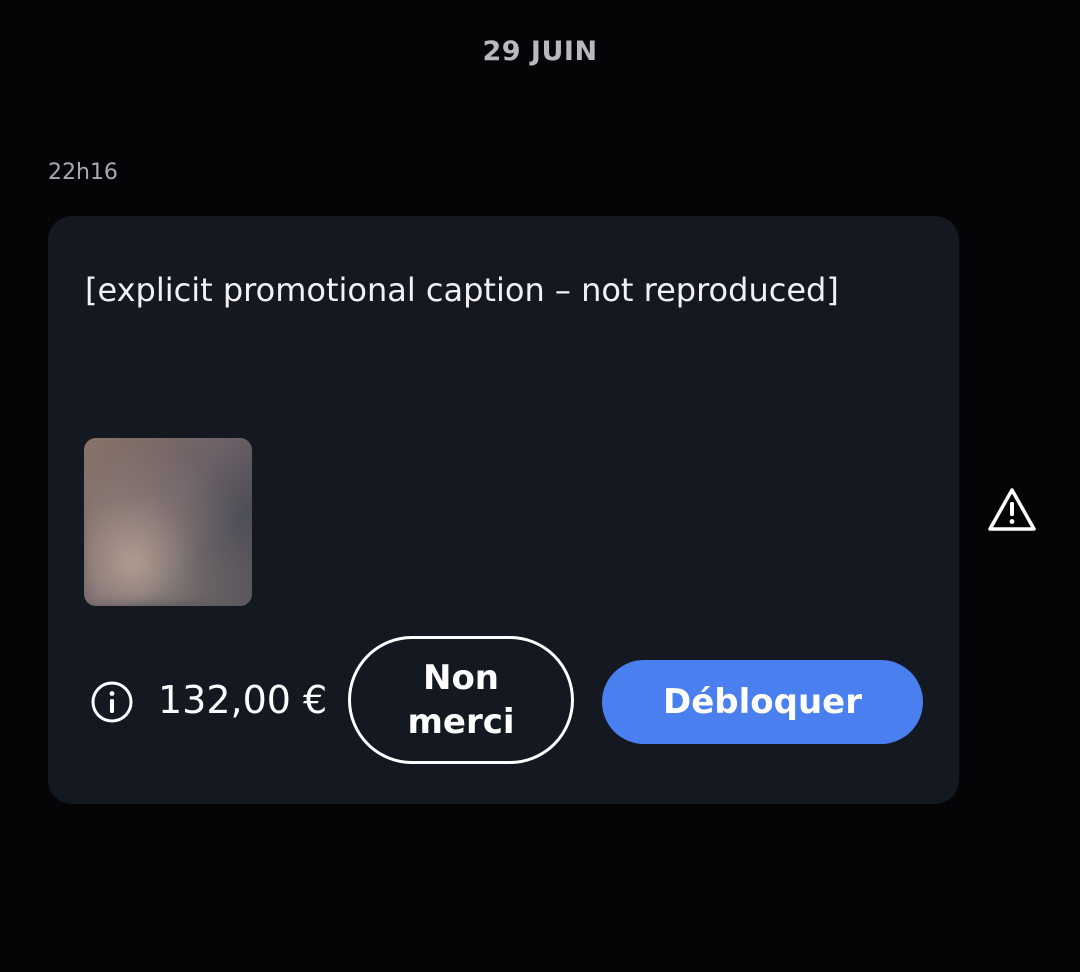  I want to click on decline-button: Non merci, so click(461, 700).